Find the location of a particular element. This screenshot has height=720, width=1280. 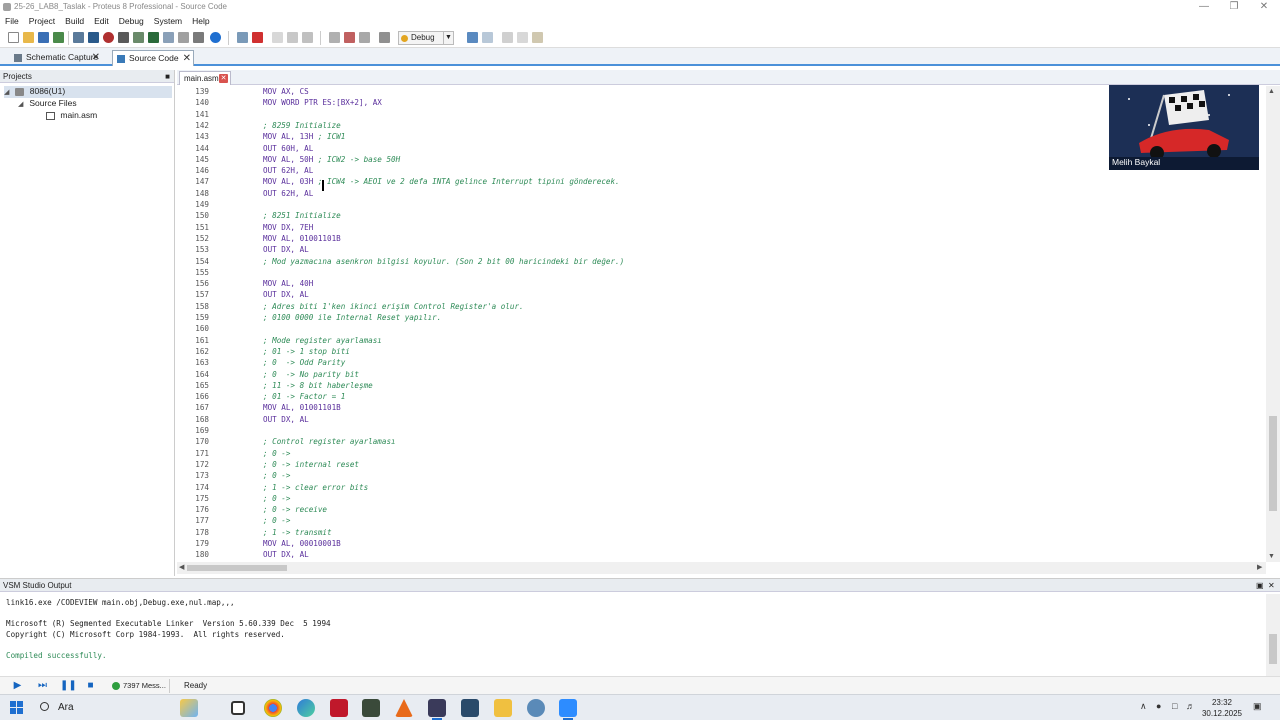

projects-header: Projects ■ is located at coordinates (87, 76).